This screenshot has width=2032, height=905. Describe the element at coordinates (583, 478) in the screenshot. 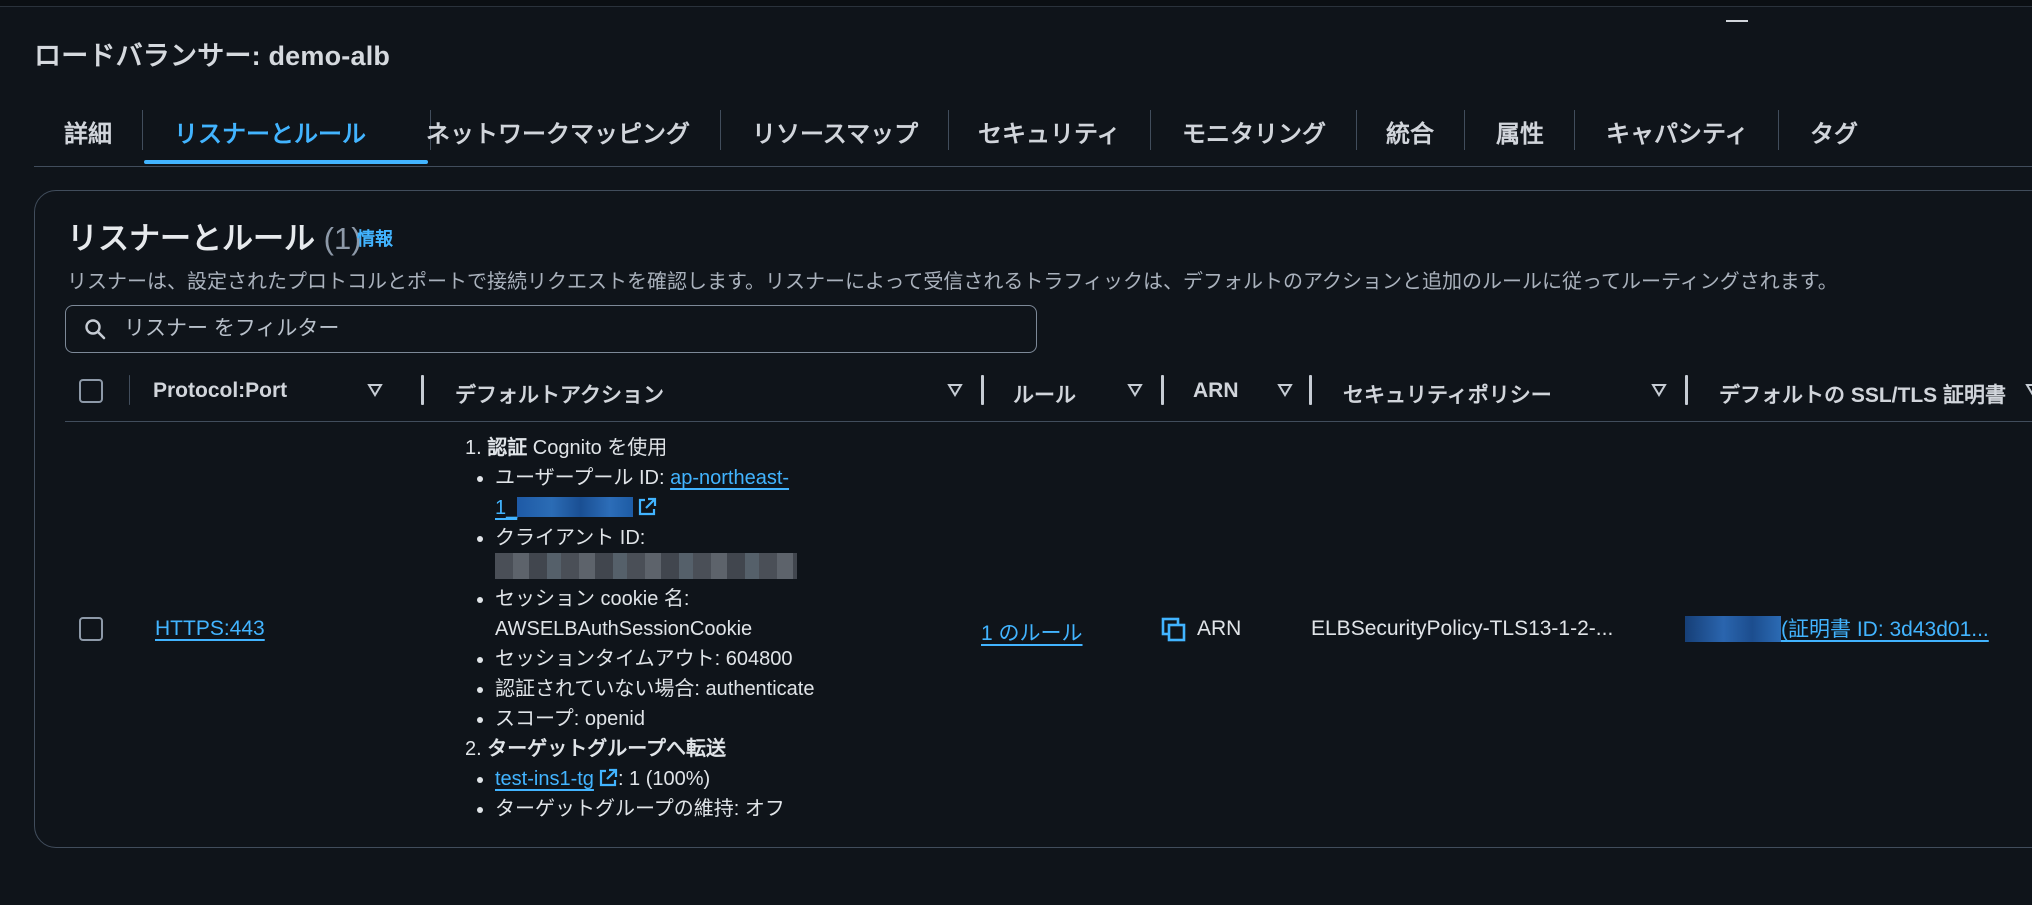

I see `user-pool-label: ユーザープール ID:` at that location.